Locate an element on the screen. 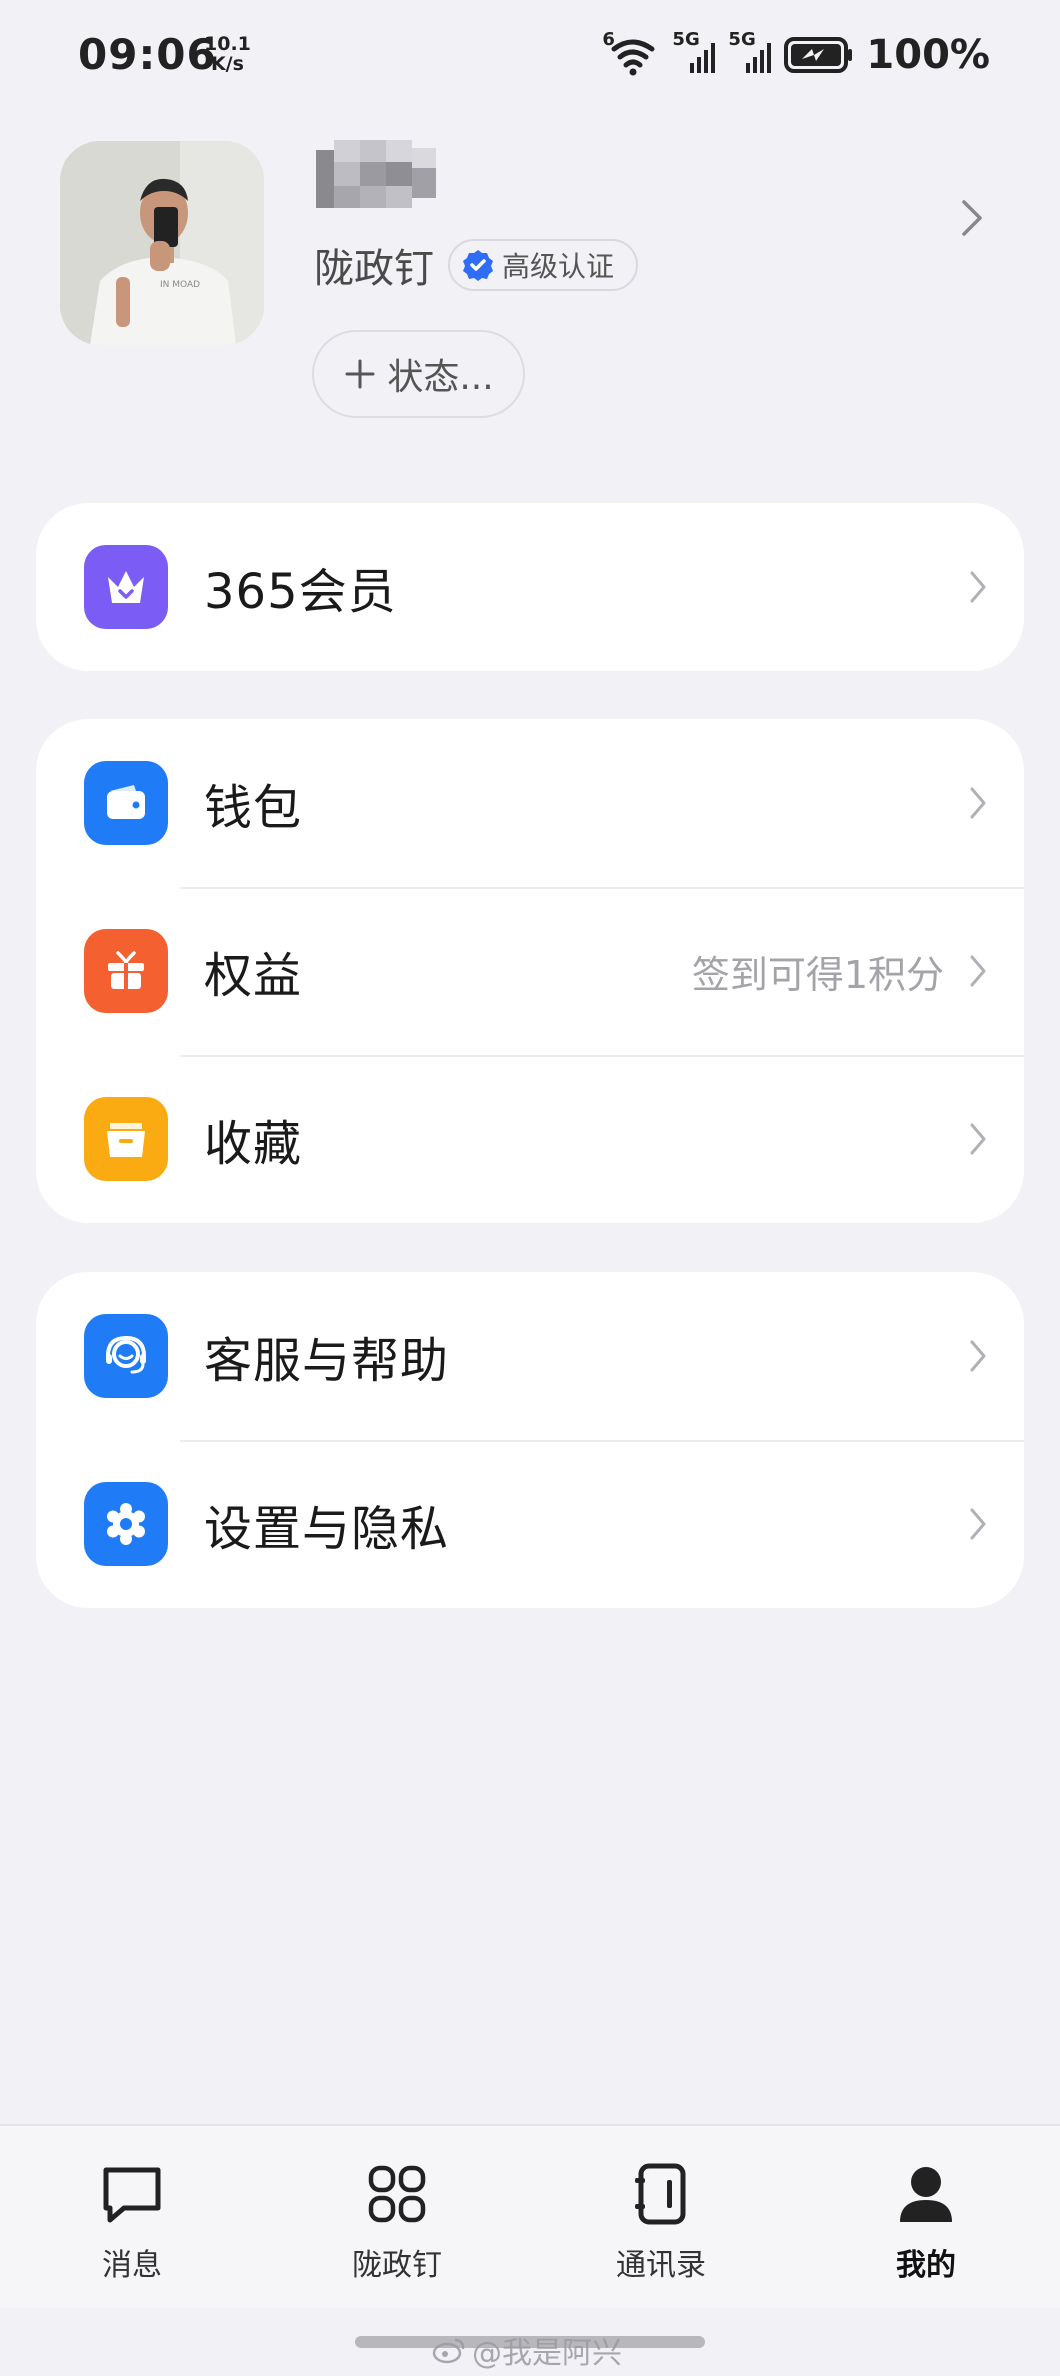 The image size is (1060, 2376). menu-item-membership: 365会员 is located at coordinates (530, 587).